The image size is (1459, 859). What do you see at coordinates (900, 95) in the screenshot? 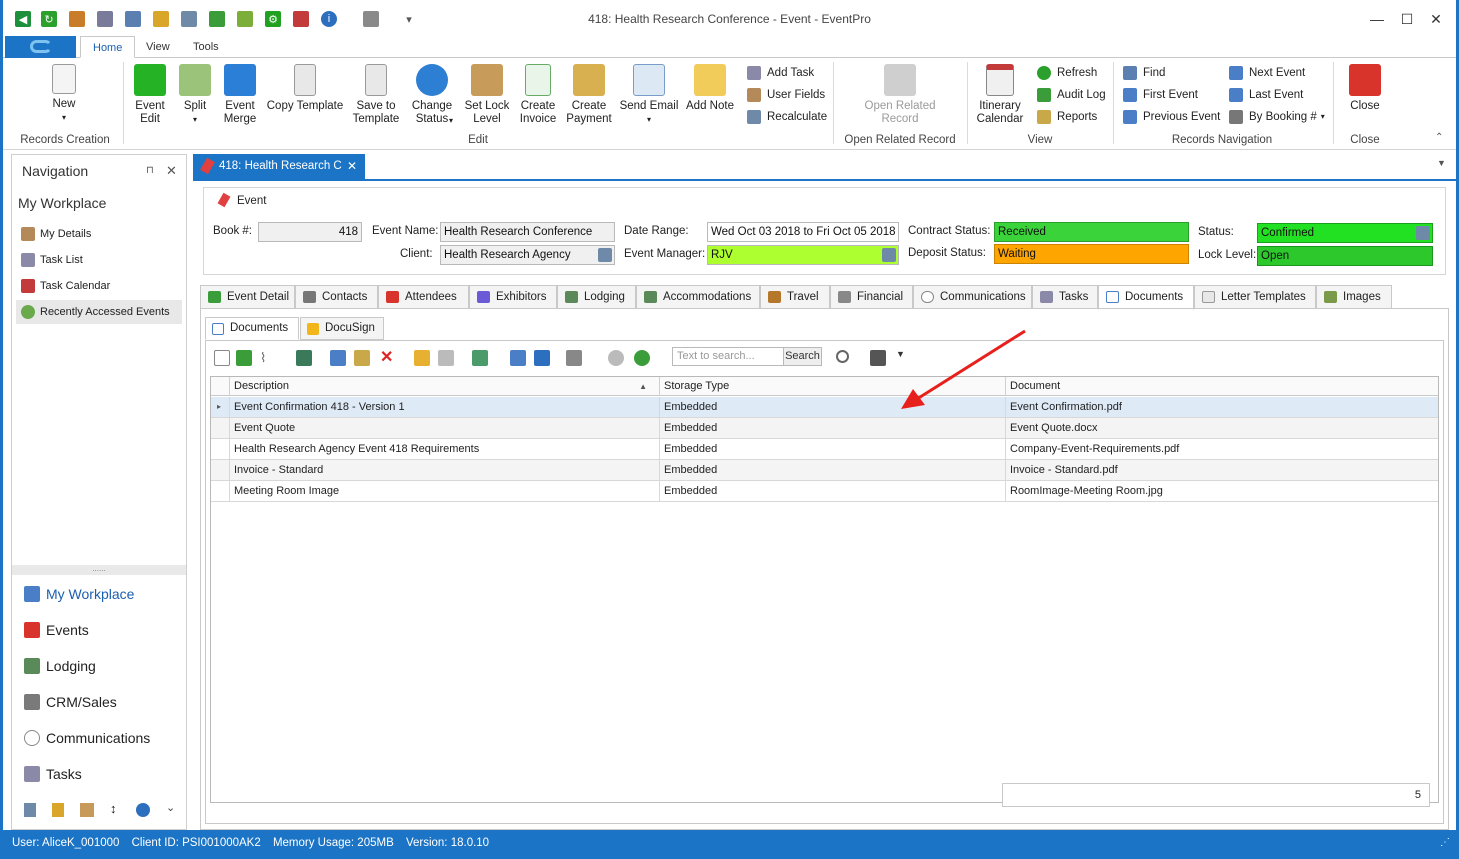
I see `open-related-record-button: Open Related Record` at bounding box center [900, 95].